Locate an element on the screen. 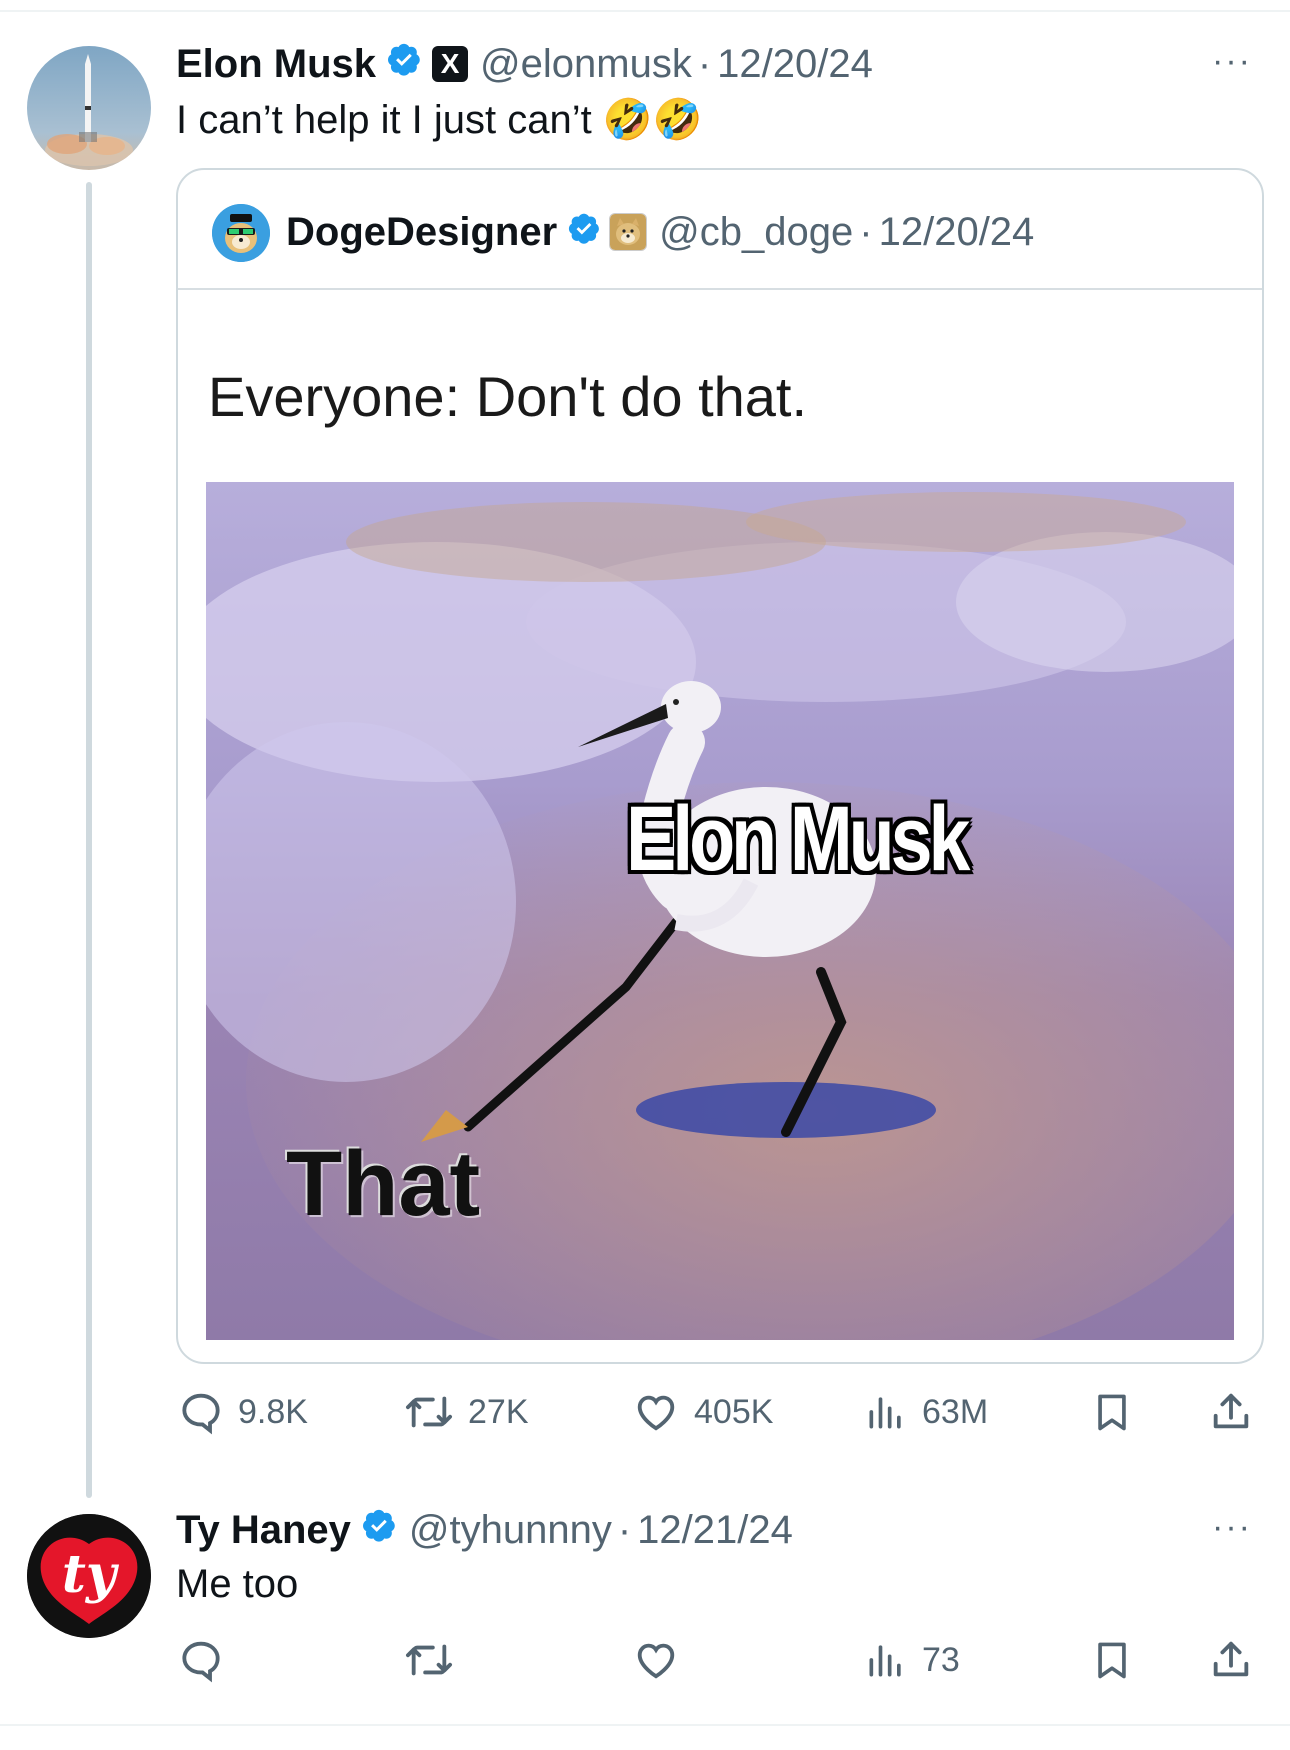 This screenshot has width=1290, height=1750. repost-count: 27K is located at coordinates (498, 1411).